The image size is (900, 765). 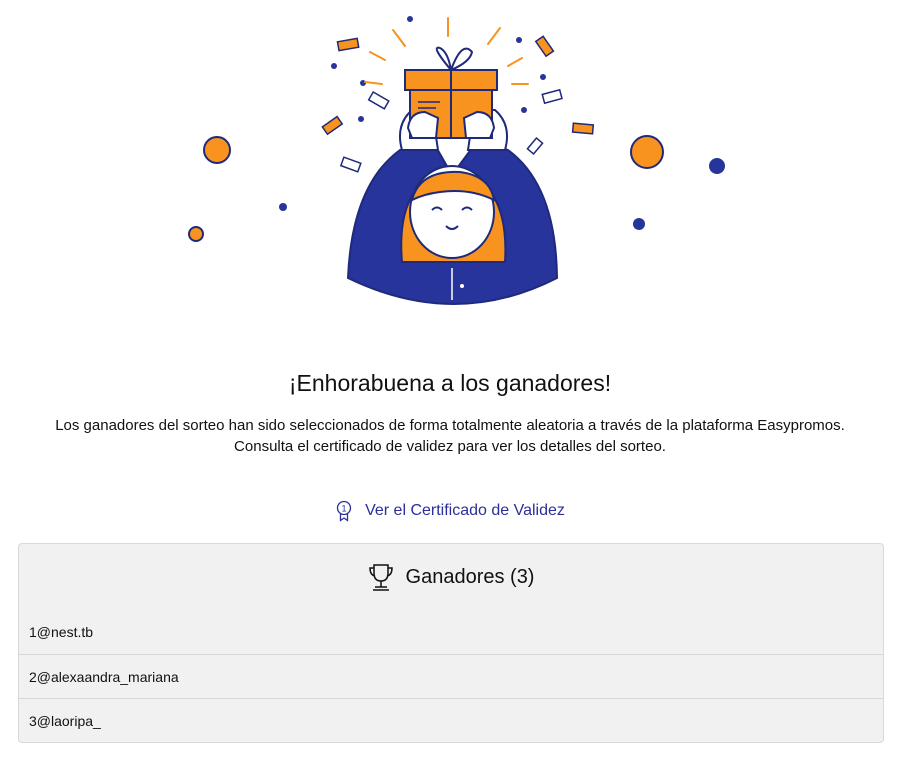 What do you see at coordinates (470, 576) in the screenshot?
I see `winners-heading: Ganadores (3)` at bounding box center [470, 576].